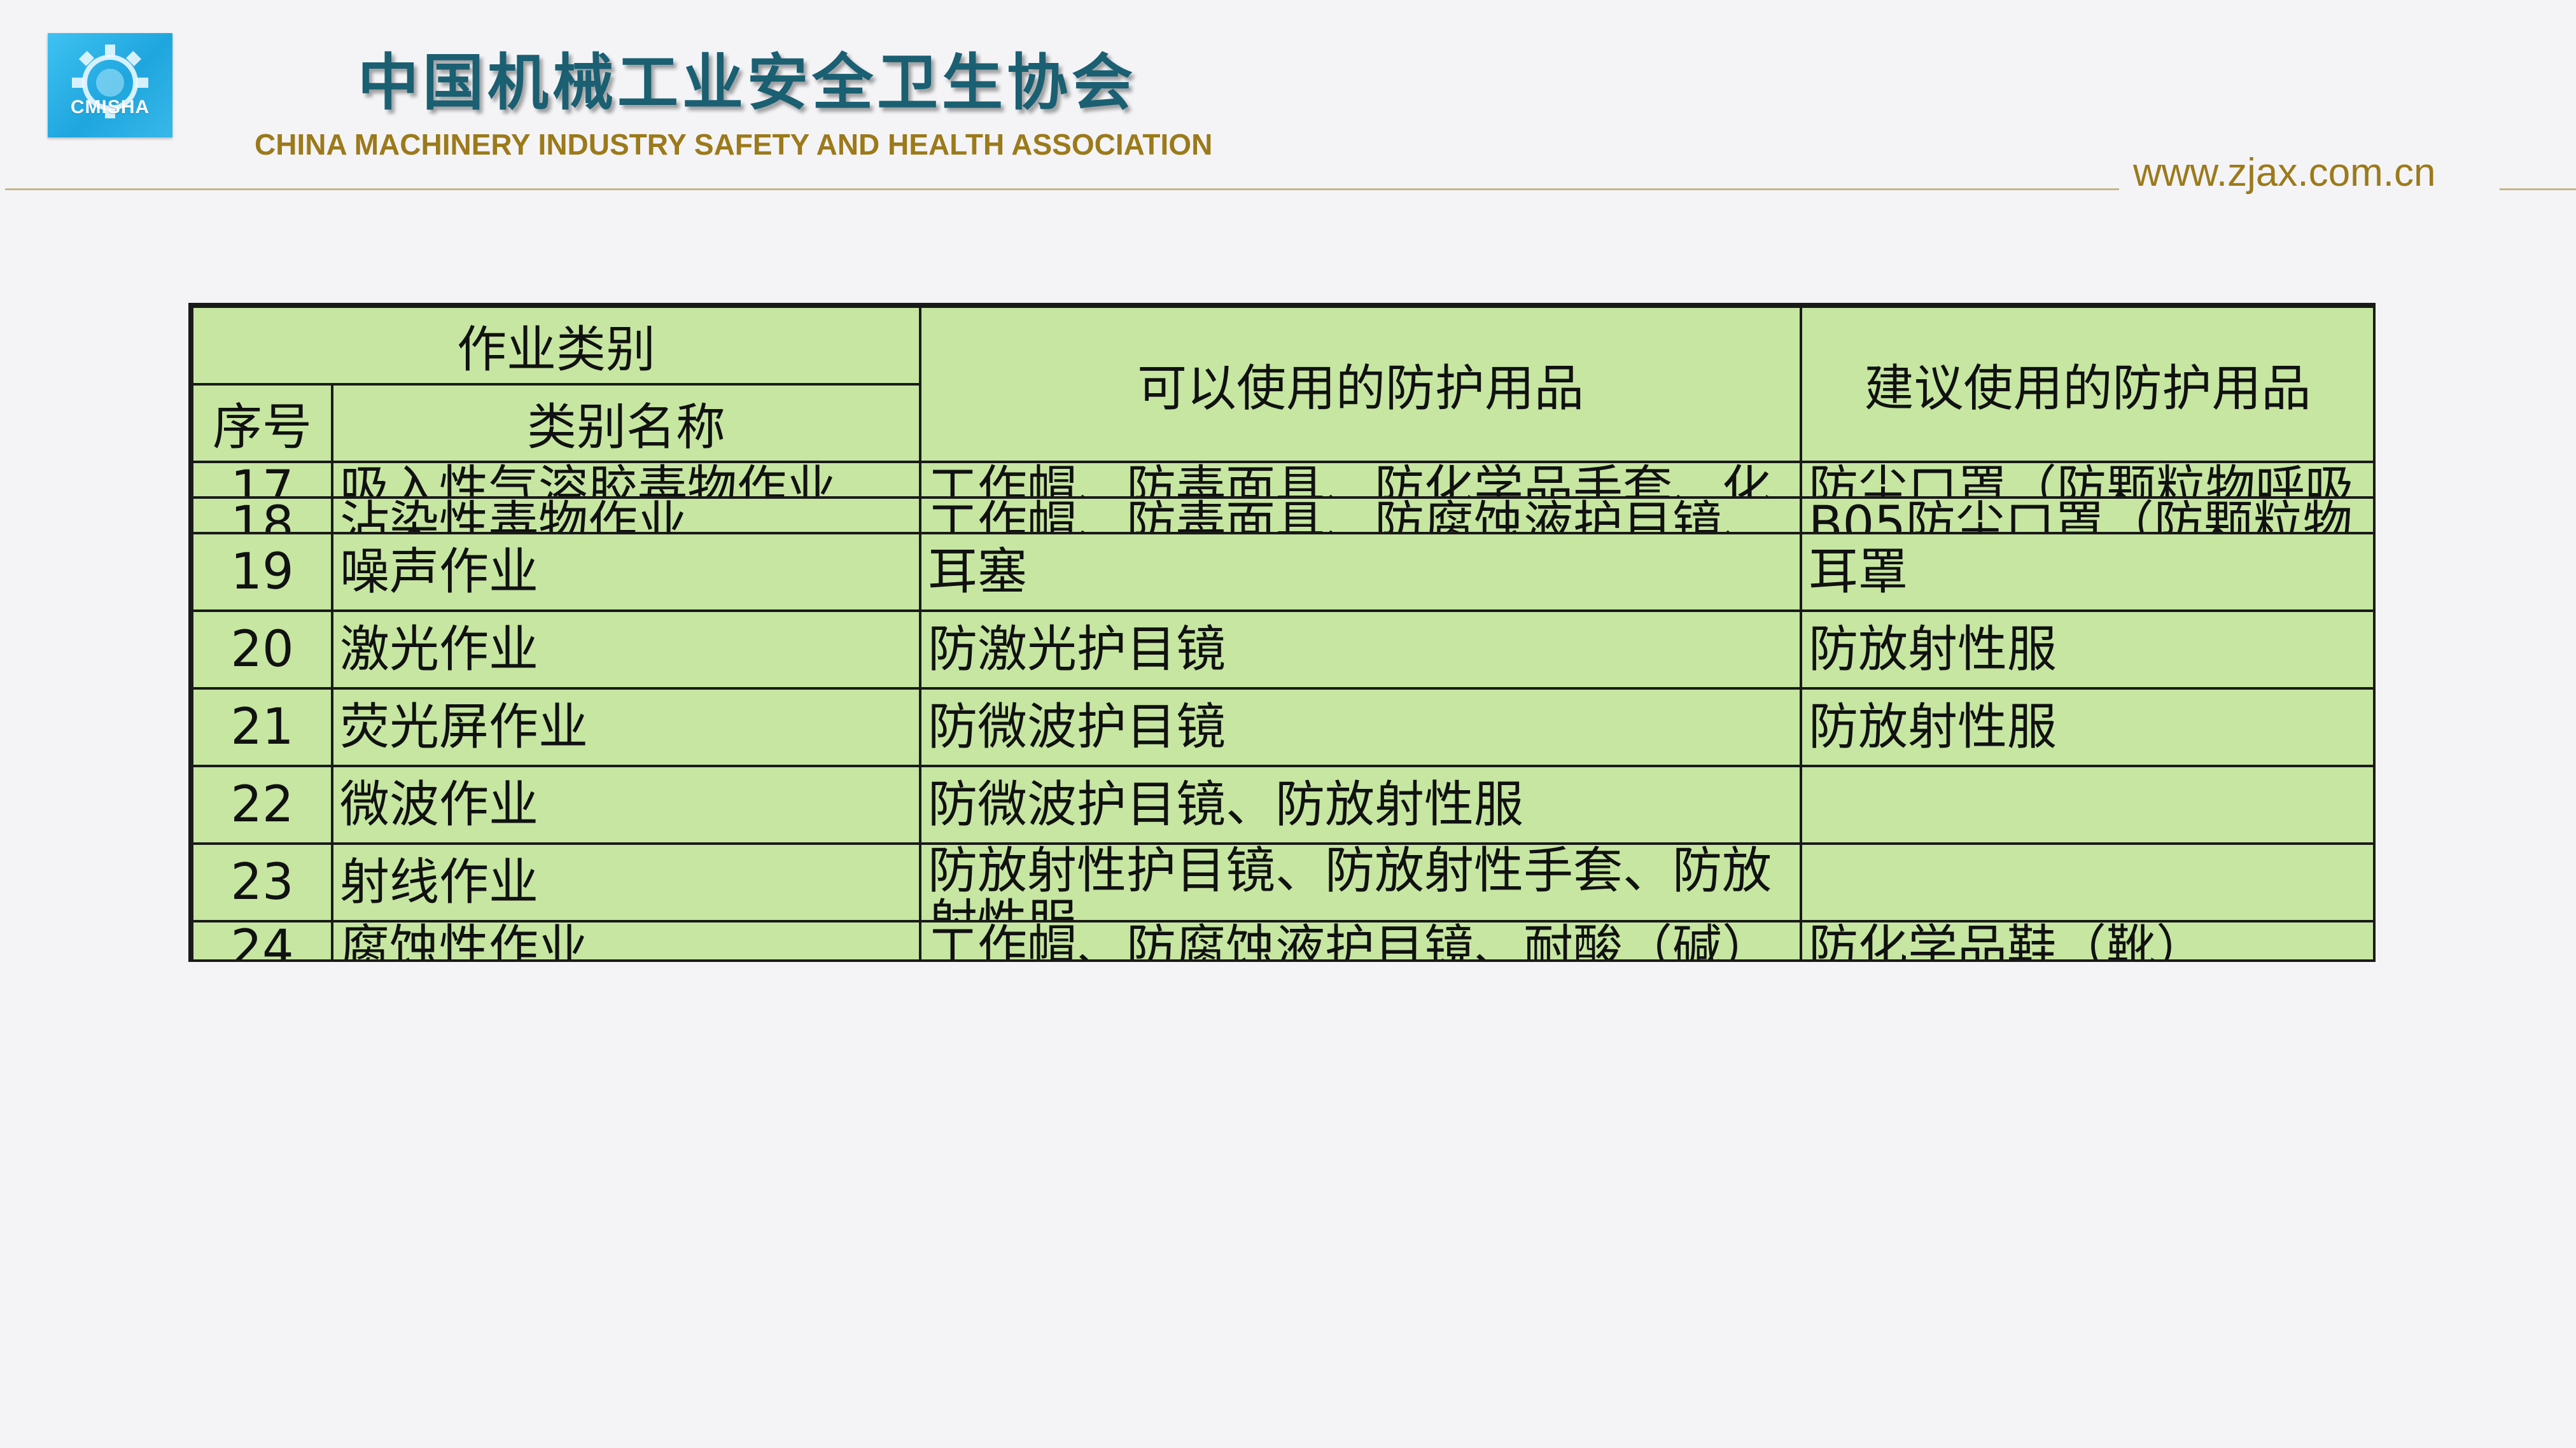 The height and width of the screenshot is (1448, 2576). I want to click on website-link: www.zjax.com.cn, so click(2284, 172).